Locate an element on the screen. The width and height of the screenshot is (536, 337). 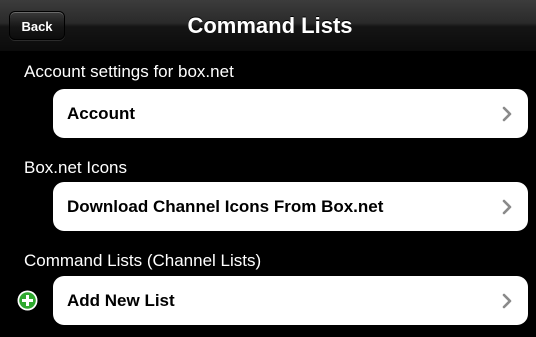
section-header-box-icons: Box.net Icons is located at coordinates (76, 167).